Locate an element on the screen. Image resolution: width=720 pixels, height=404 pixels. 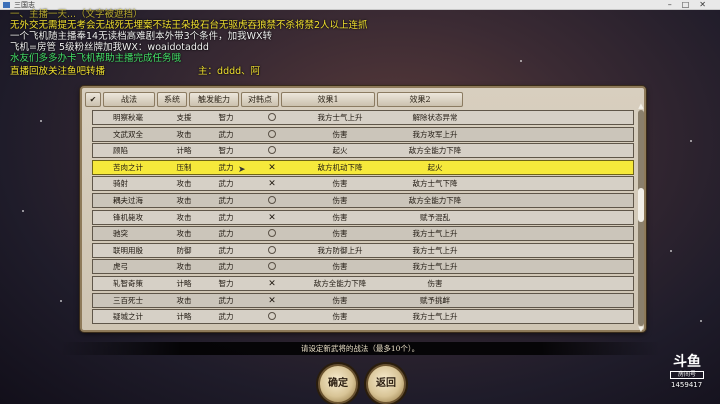
table-row: 三百死士 攻击 武力 ✕ 伤害 赋予挑衅 is located at coordinates (363, 300).